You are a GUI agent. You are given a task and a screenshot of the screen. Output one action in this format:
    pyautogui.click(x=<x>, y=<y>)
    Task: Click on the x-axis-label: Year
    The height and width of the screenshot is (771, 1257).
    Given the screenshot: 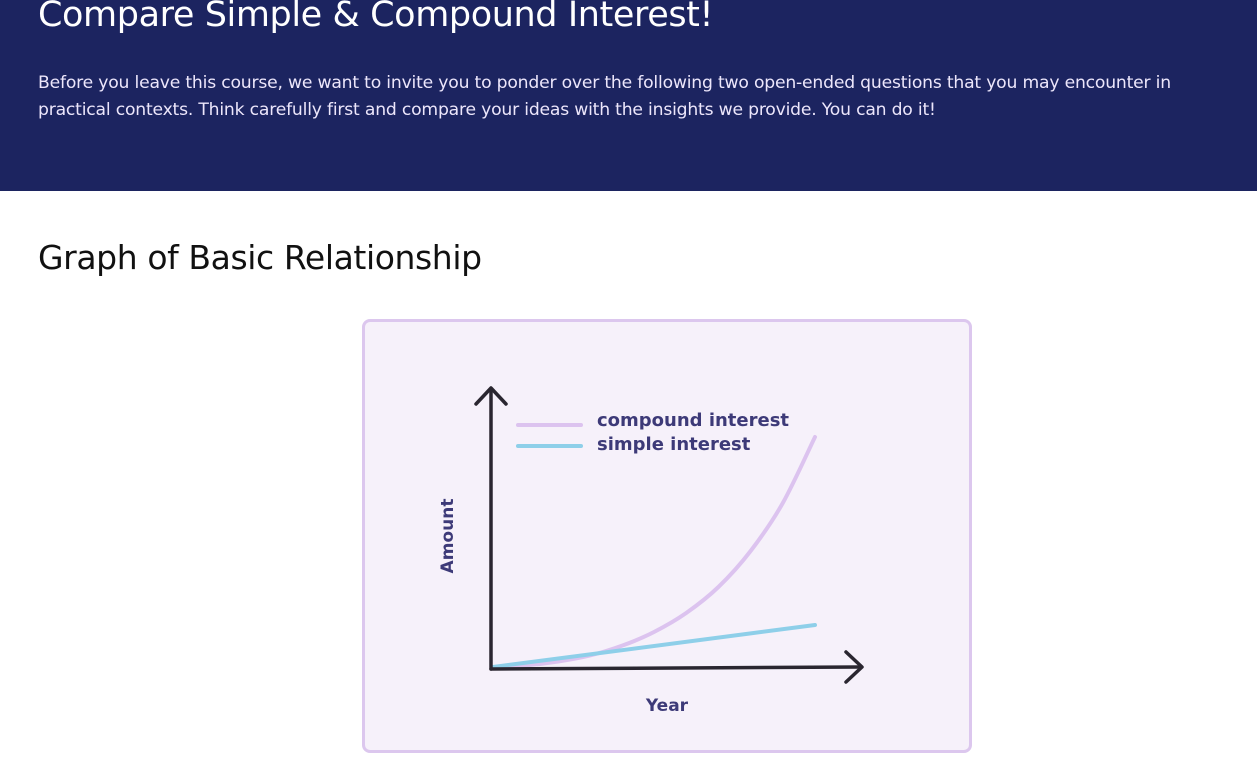 What is the action you would take?
    pyautogui.click(x=667, y=706)
    